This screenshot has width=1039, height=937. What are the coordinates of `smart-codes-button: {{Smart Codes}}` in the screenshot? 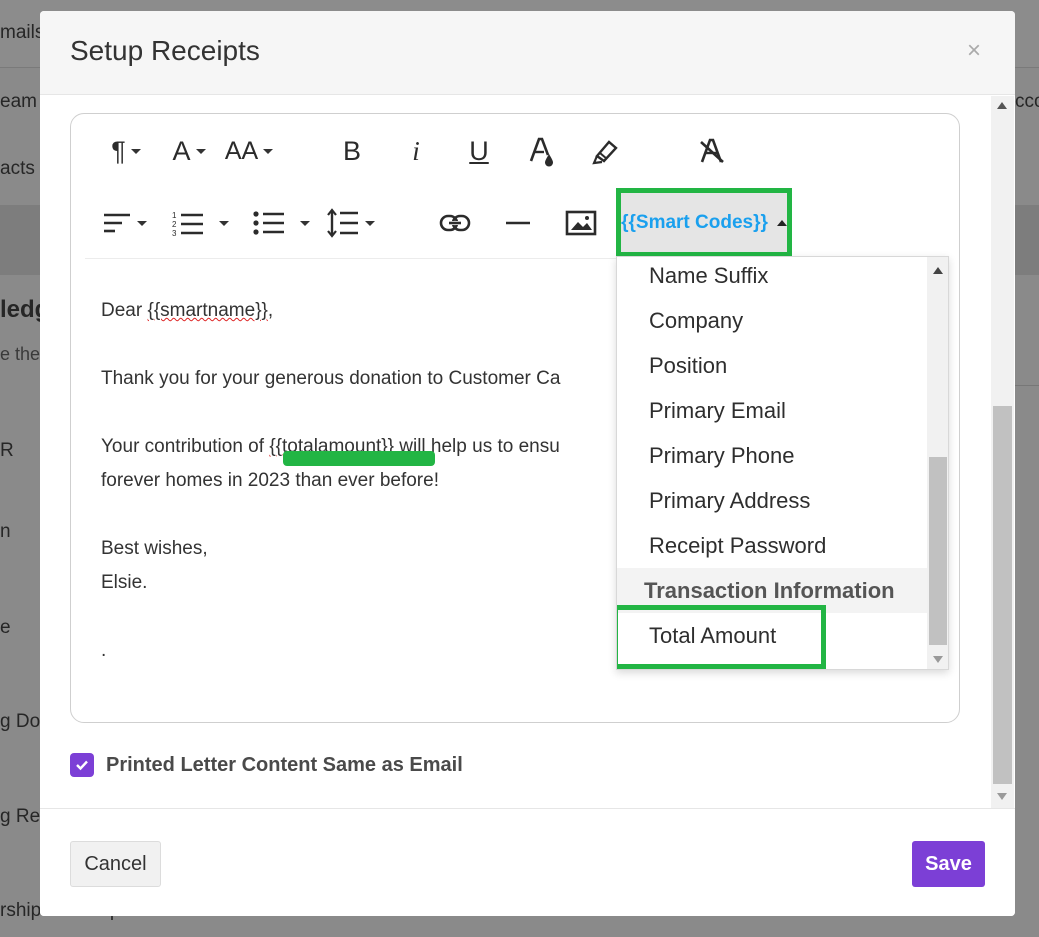 It's located at (704, 222).